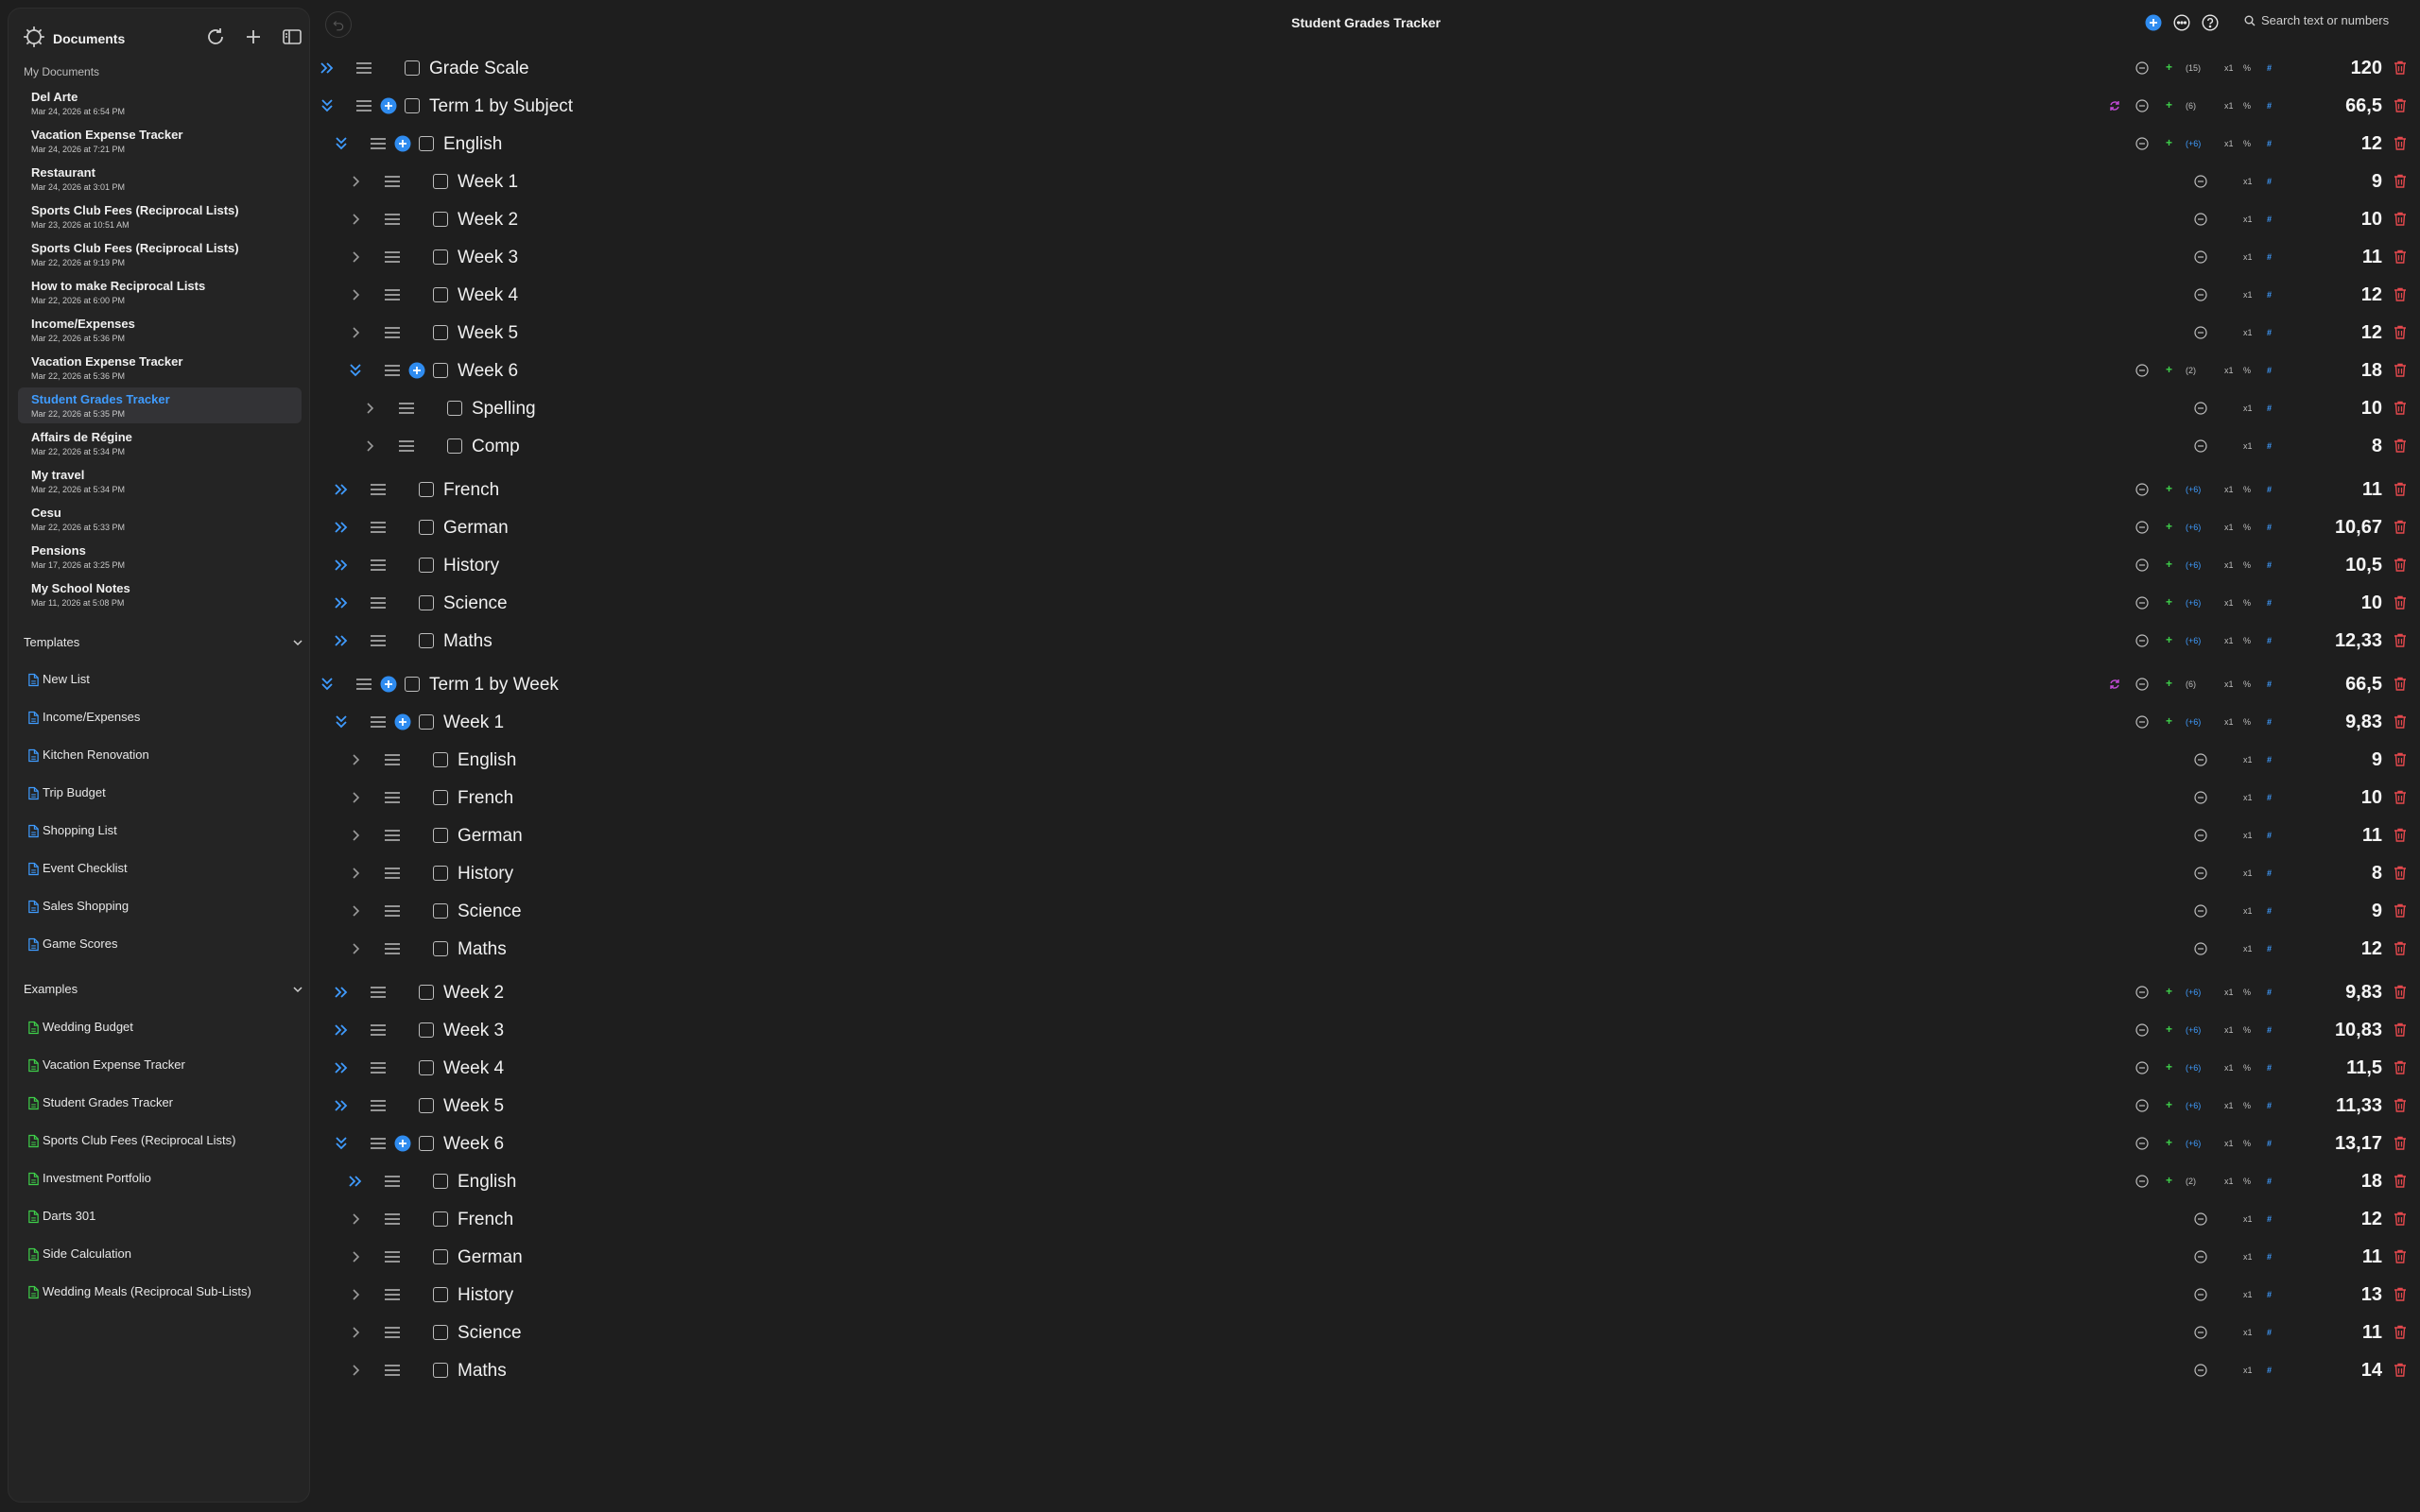 Image resolution: width=2420 pixels, height=1512 pixels. Describe the element at coordinates (107, 1066) in the screenshot. I see `example-item: Vacation Expense Tracker` at that location.